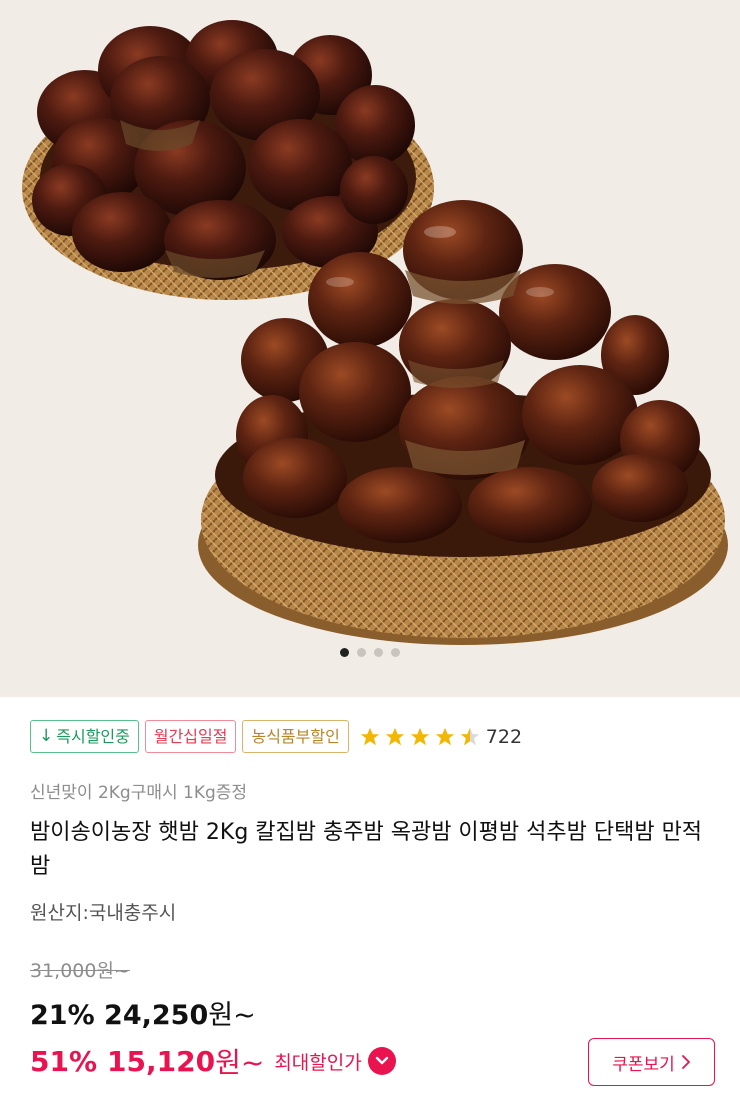  I want to click on monthly-11st-badge: 월간십일절, so click(190, 736).